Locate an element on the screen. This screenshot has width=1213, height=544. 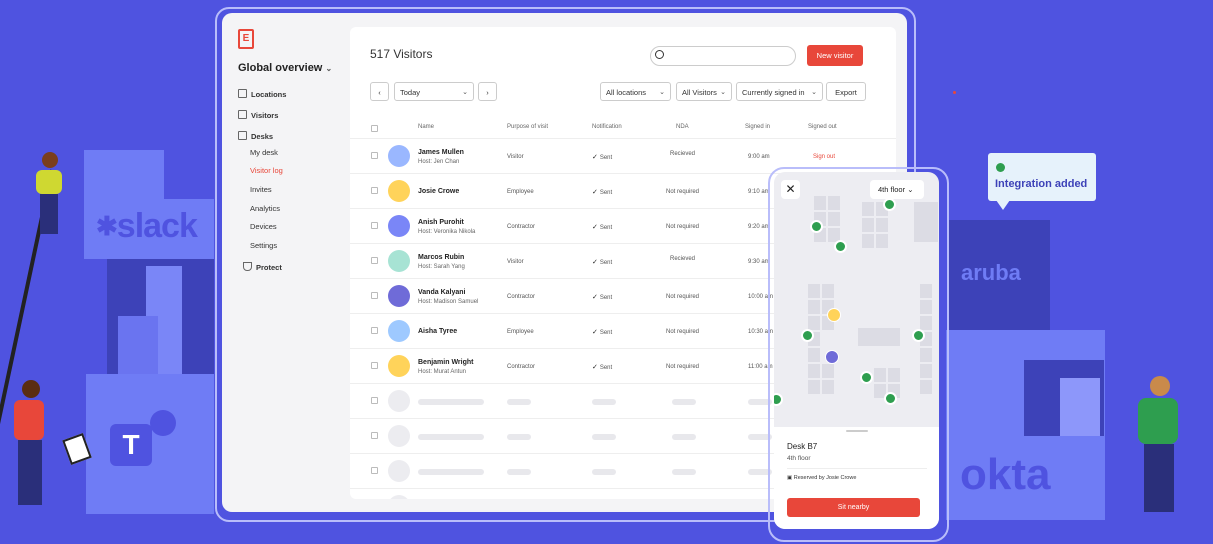
date-select: Today ⌄ is located at coordinates (434, 91).